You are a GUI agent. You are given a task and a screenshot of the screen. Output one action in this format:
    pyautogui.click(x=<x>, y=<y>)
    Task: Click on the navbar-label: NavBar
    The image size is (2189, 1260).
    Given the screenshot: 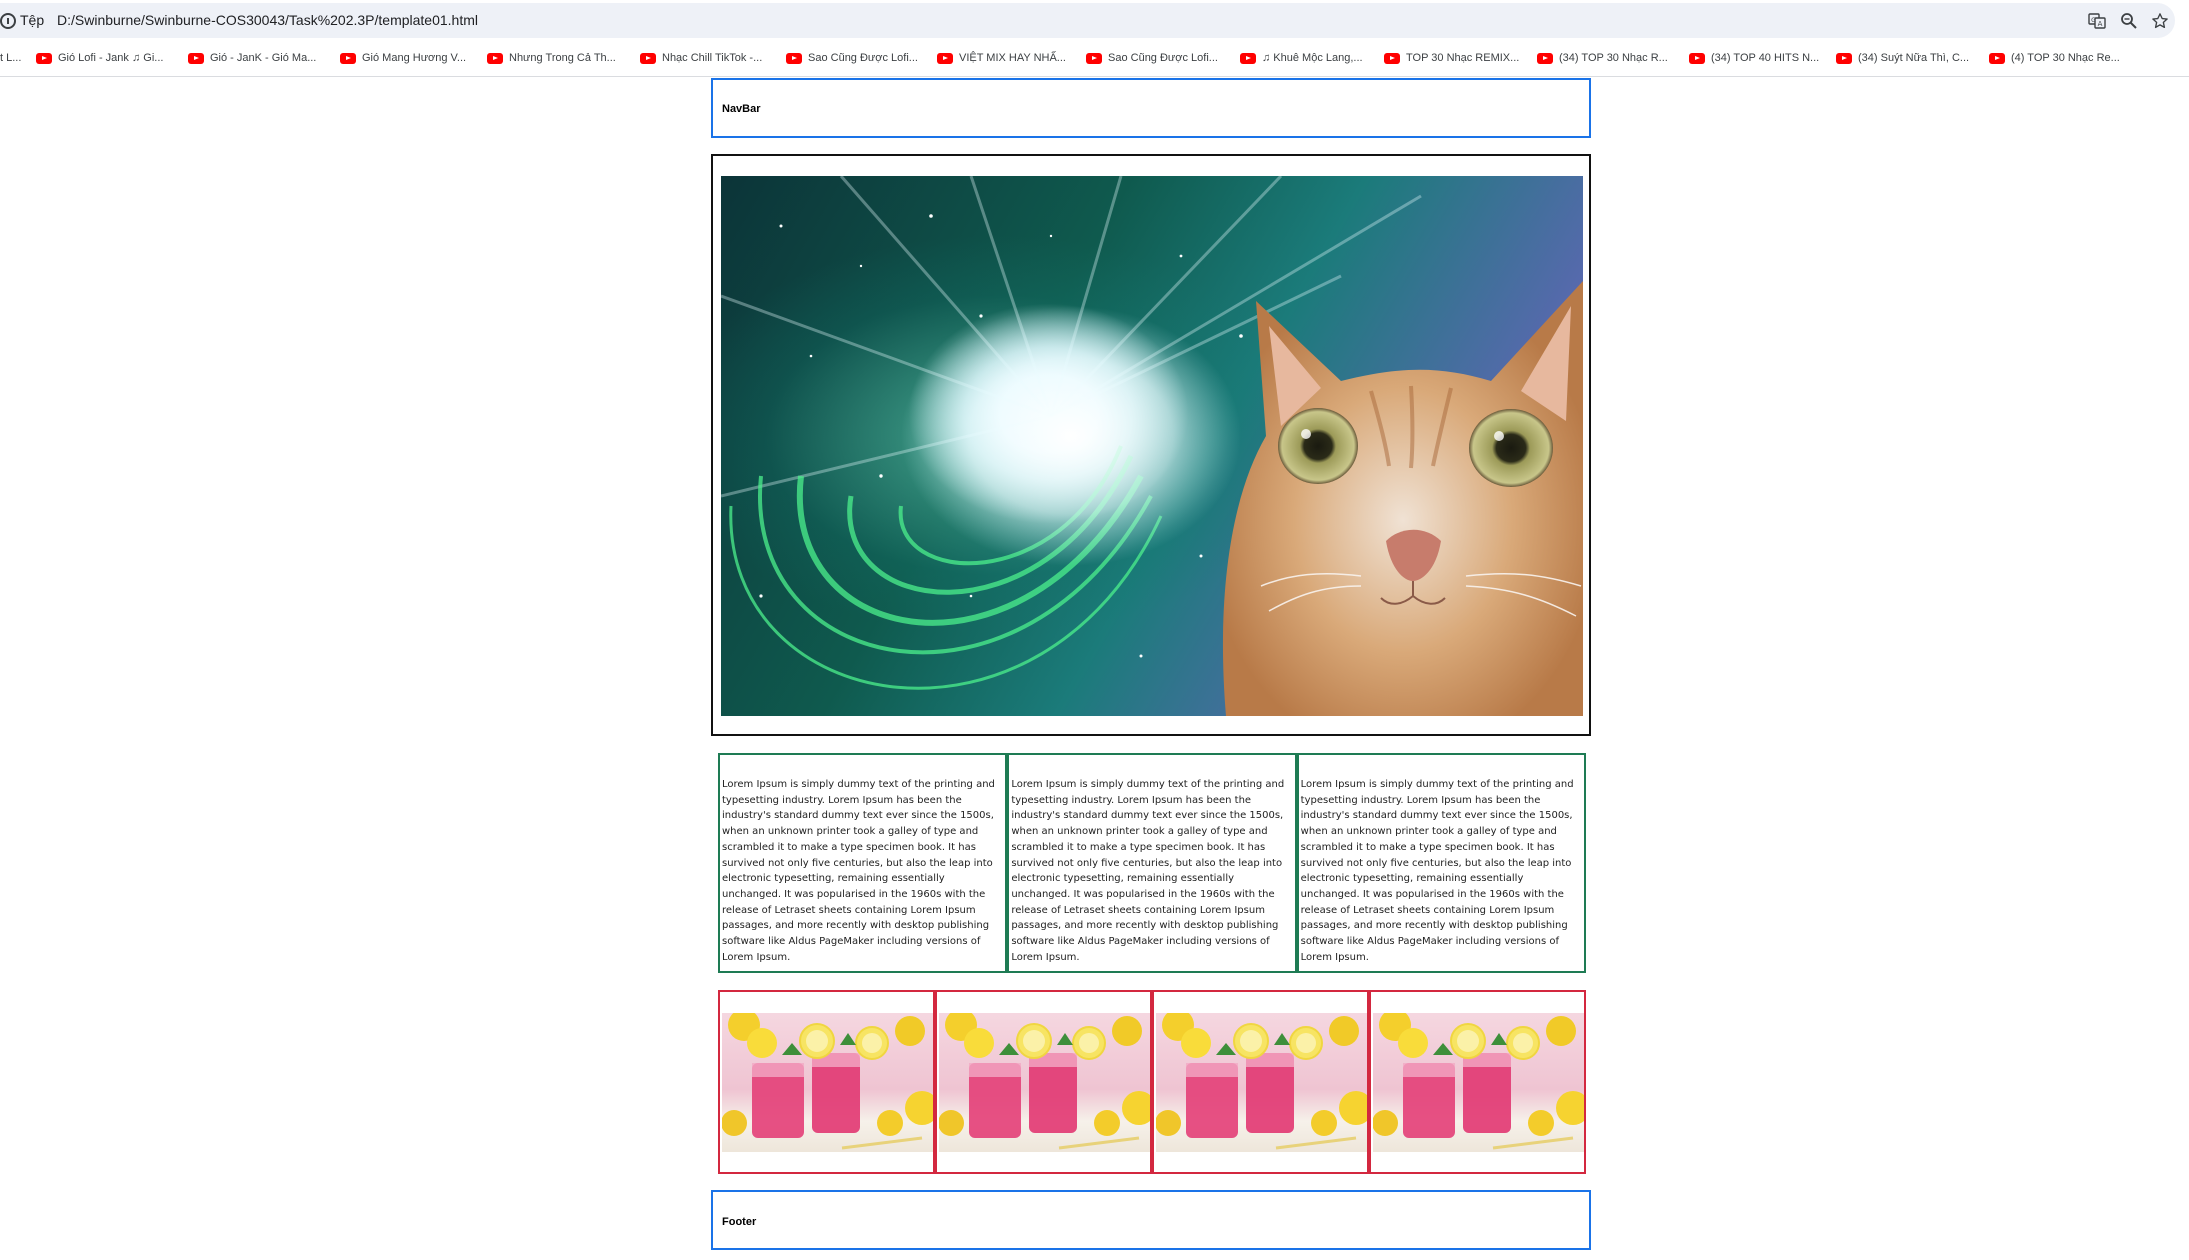 What is the action you would take?
    pyautogui.click(x=741, y=109)
    